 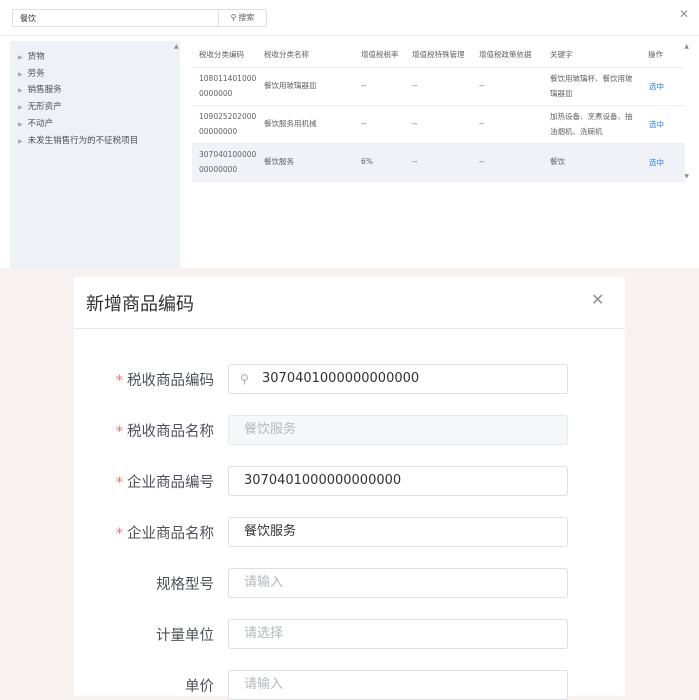 I want to click on field-value: 3070401000000000000, so click(x=341, y=378).